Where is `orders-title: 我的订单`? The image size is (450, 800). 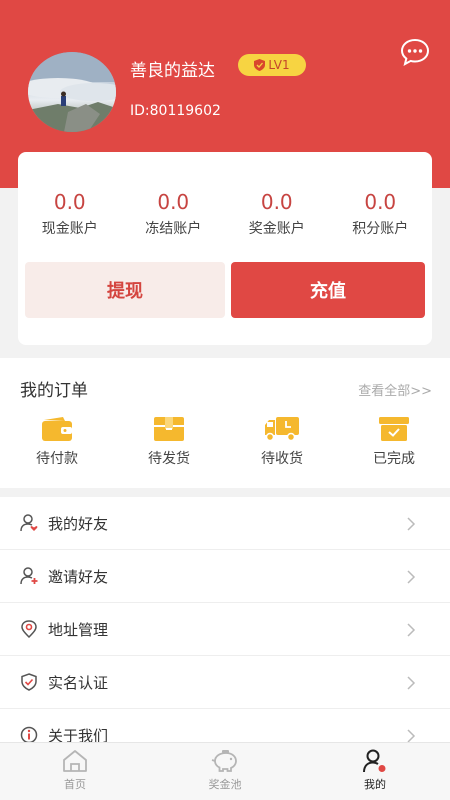 orders-title: 我的订单 is located at coordinates (54, 391).